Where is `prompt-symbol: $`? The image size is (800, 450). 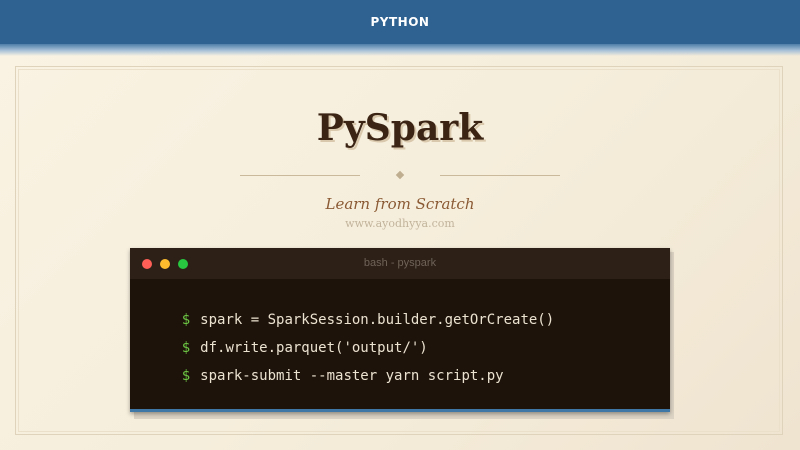 prompt-symbol: $ is located at coordinates (186, 376).